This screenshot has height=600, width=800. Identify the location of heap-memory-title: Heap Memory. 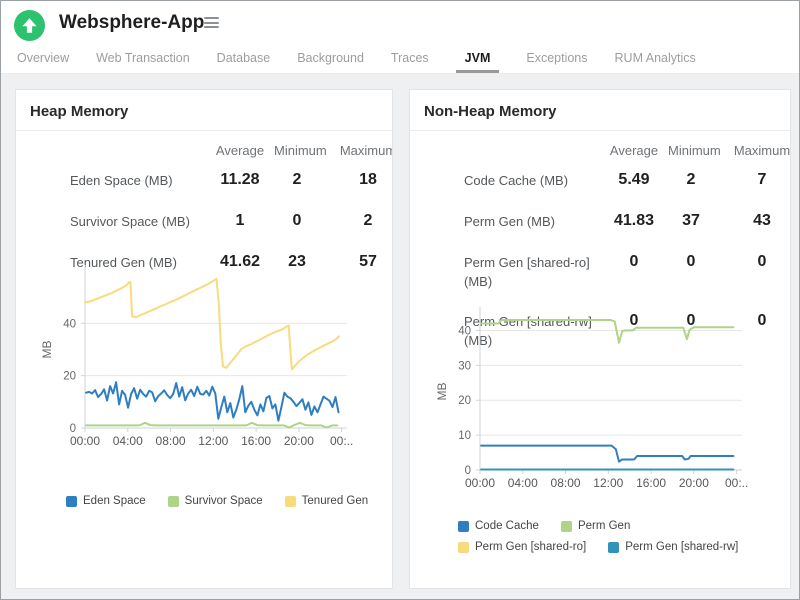
(79, 111).